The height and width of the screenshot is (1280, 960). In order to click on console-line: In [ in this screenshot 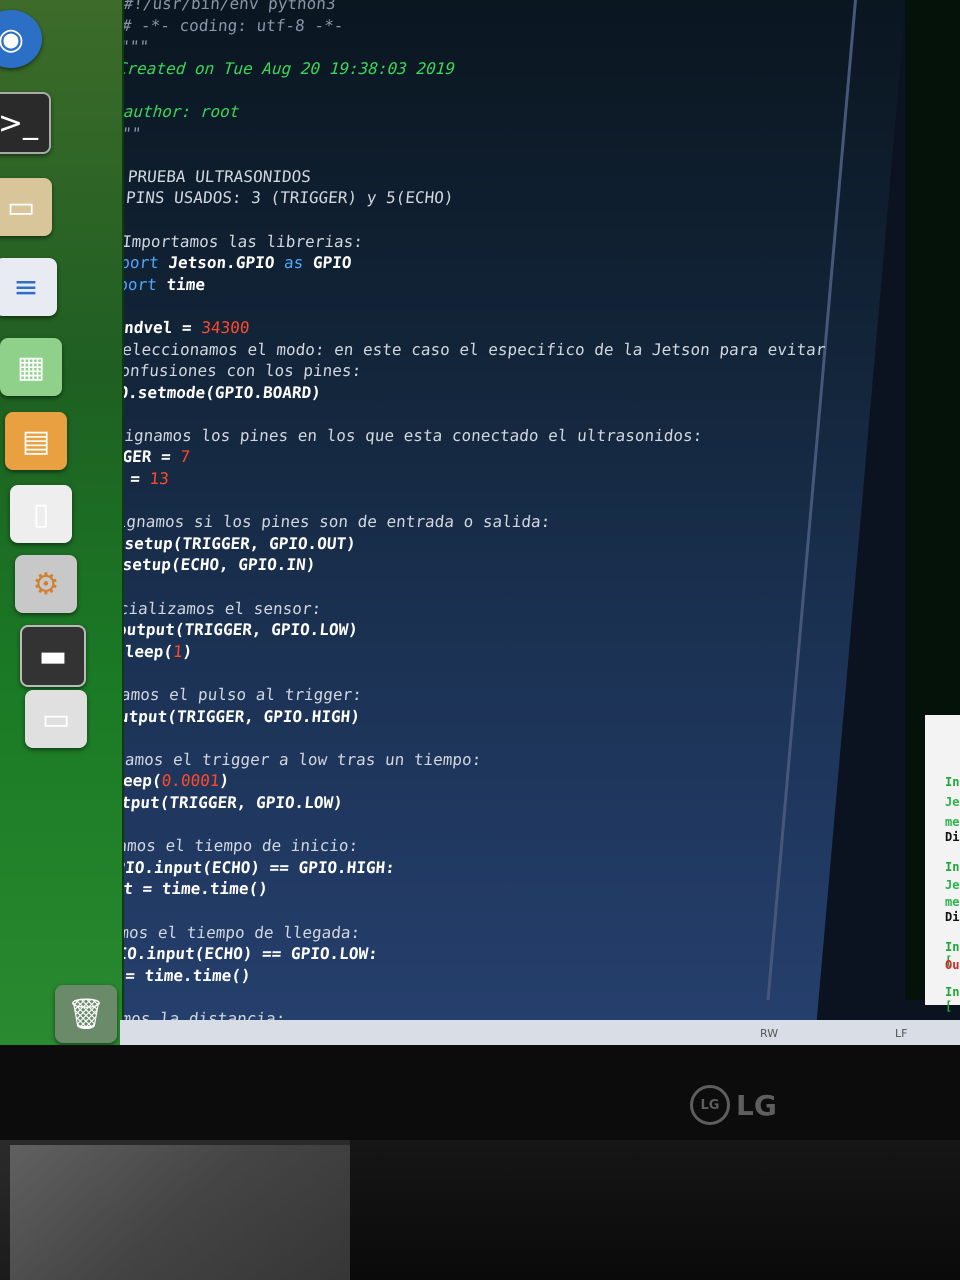, I will do `click(952, 999)`.